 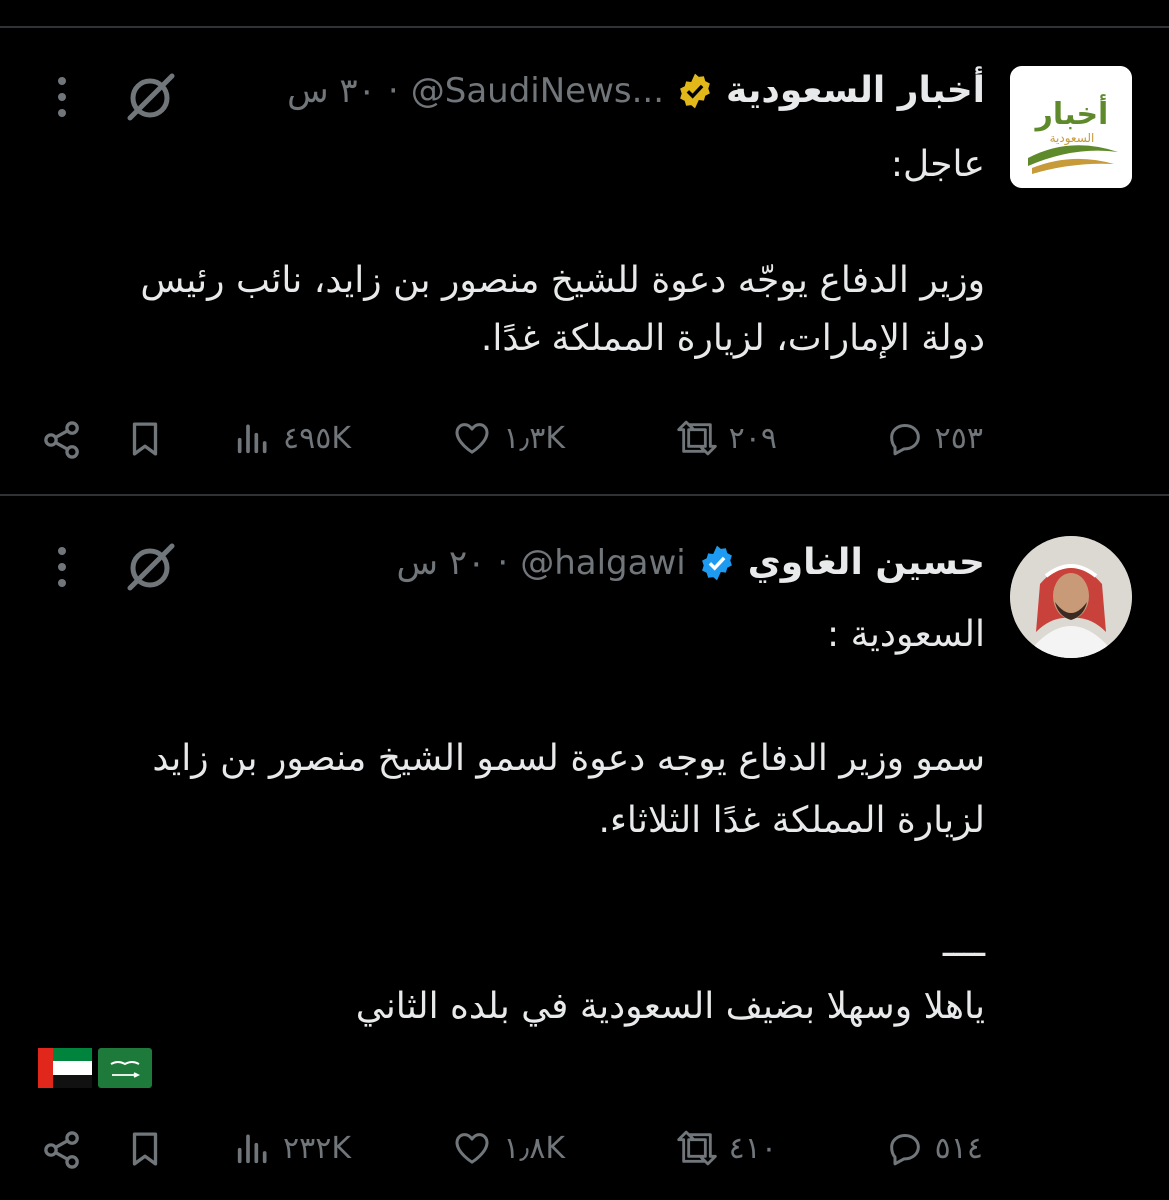 What do you see at coordinates (584, 440) in the screenshot?
I see `action-bar: ٢٥٣ ٢٠٩ ١٫٣K ٤٩٥K` at bounding box center [584, 440].